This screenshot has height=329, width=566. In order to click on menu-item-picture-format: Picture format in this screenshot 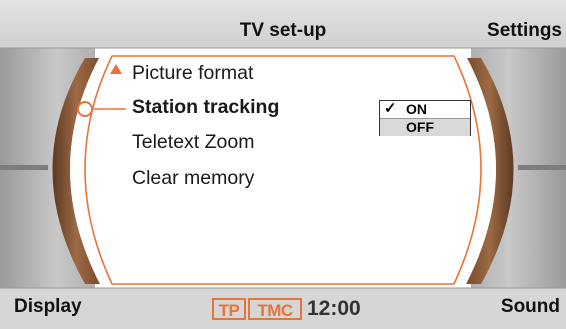, I will do `click(192, 73)`.